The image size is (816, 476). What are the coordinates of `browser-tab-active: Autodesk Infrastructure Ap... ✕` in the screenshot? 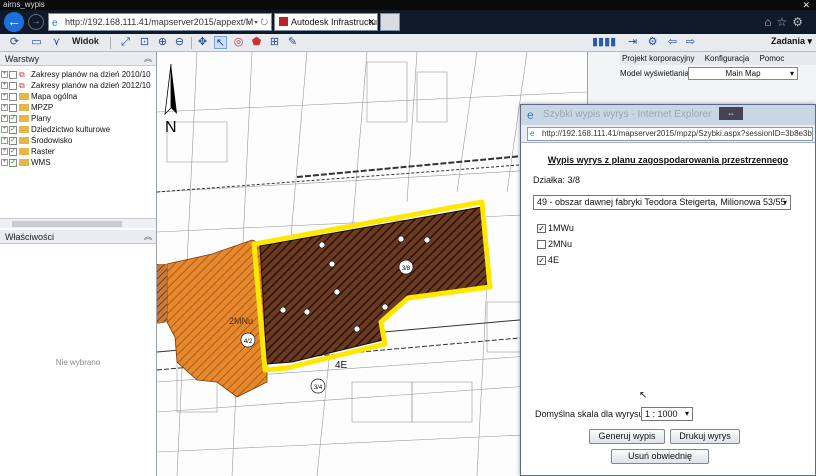 It's located at (326, 22).